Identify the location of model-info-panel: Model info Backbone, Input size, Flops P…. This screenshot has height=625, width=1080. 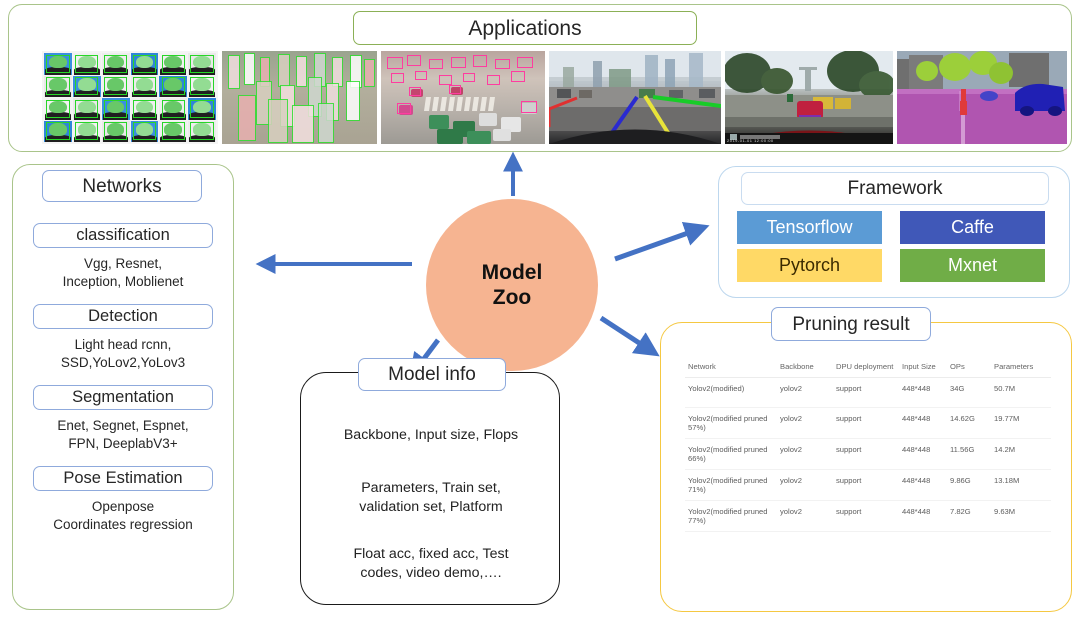
(430, 481).